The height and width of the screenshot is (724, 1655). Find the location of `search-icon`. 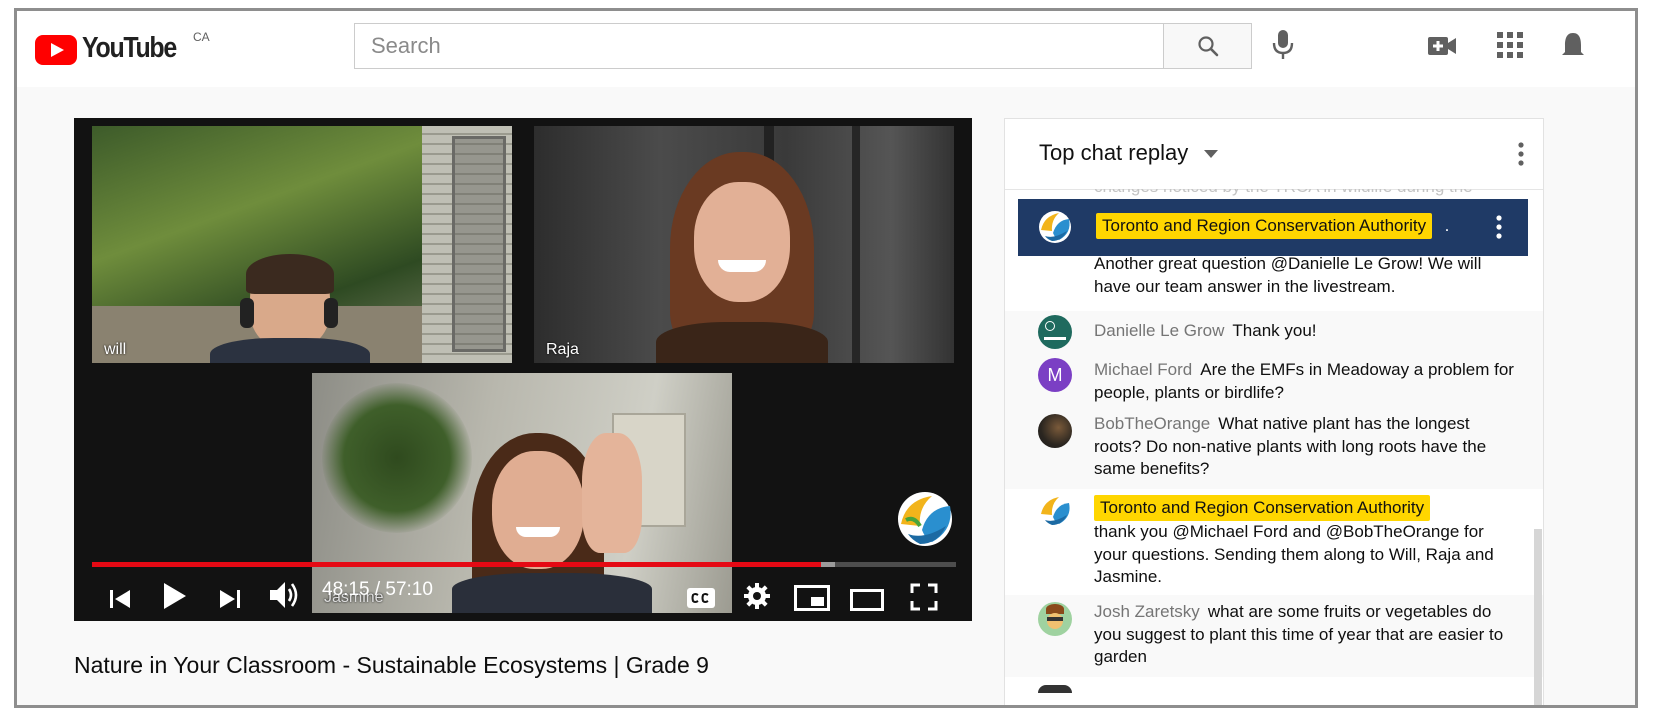

search-icon is located at coordinates (1208, 46).